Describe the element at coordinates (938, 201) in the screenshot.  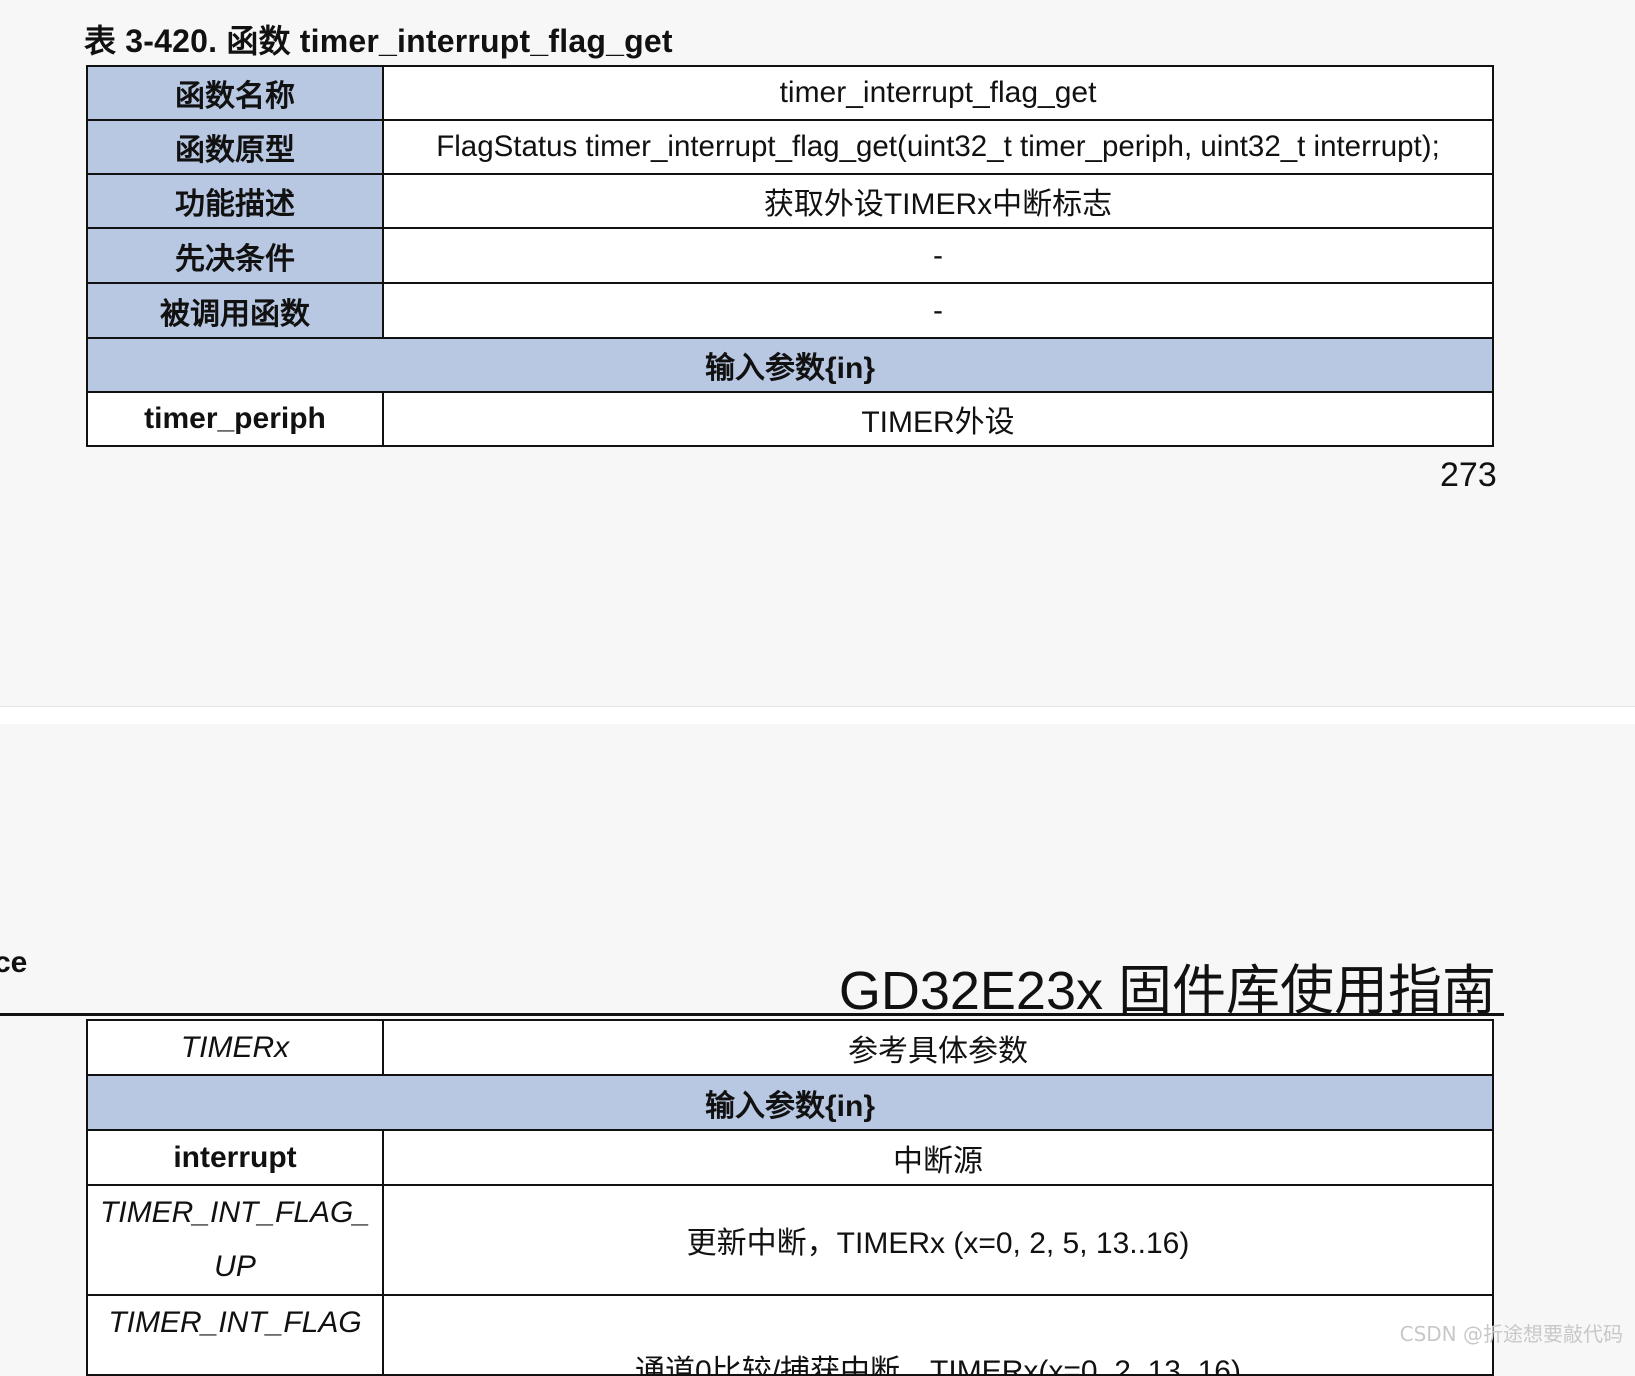
I see `row-value: 获取外设TIMERx中断标志` at that location.